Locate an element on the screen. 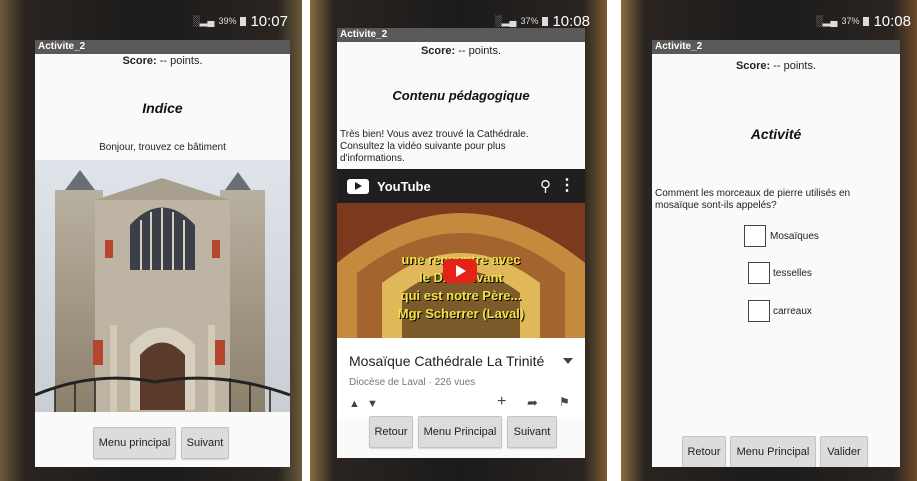 Image resolution: width=917 pixels, height=481 pixels. validate-button: Valider is located at coordinates (844, 451).